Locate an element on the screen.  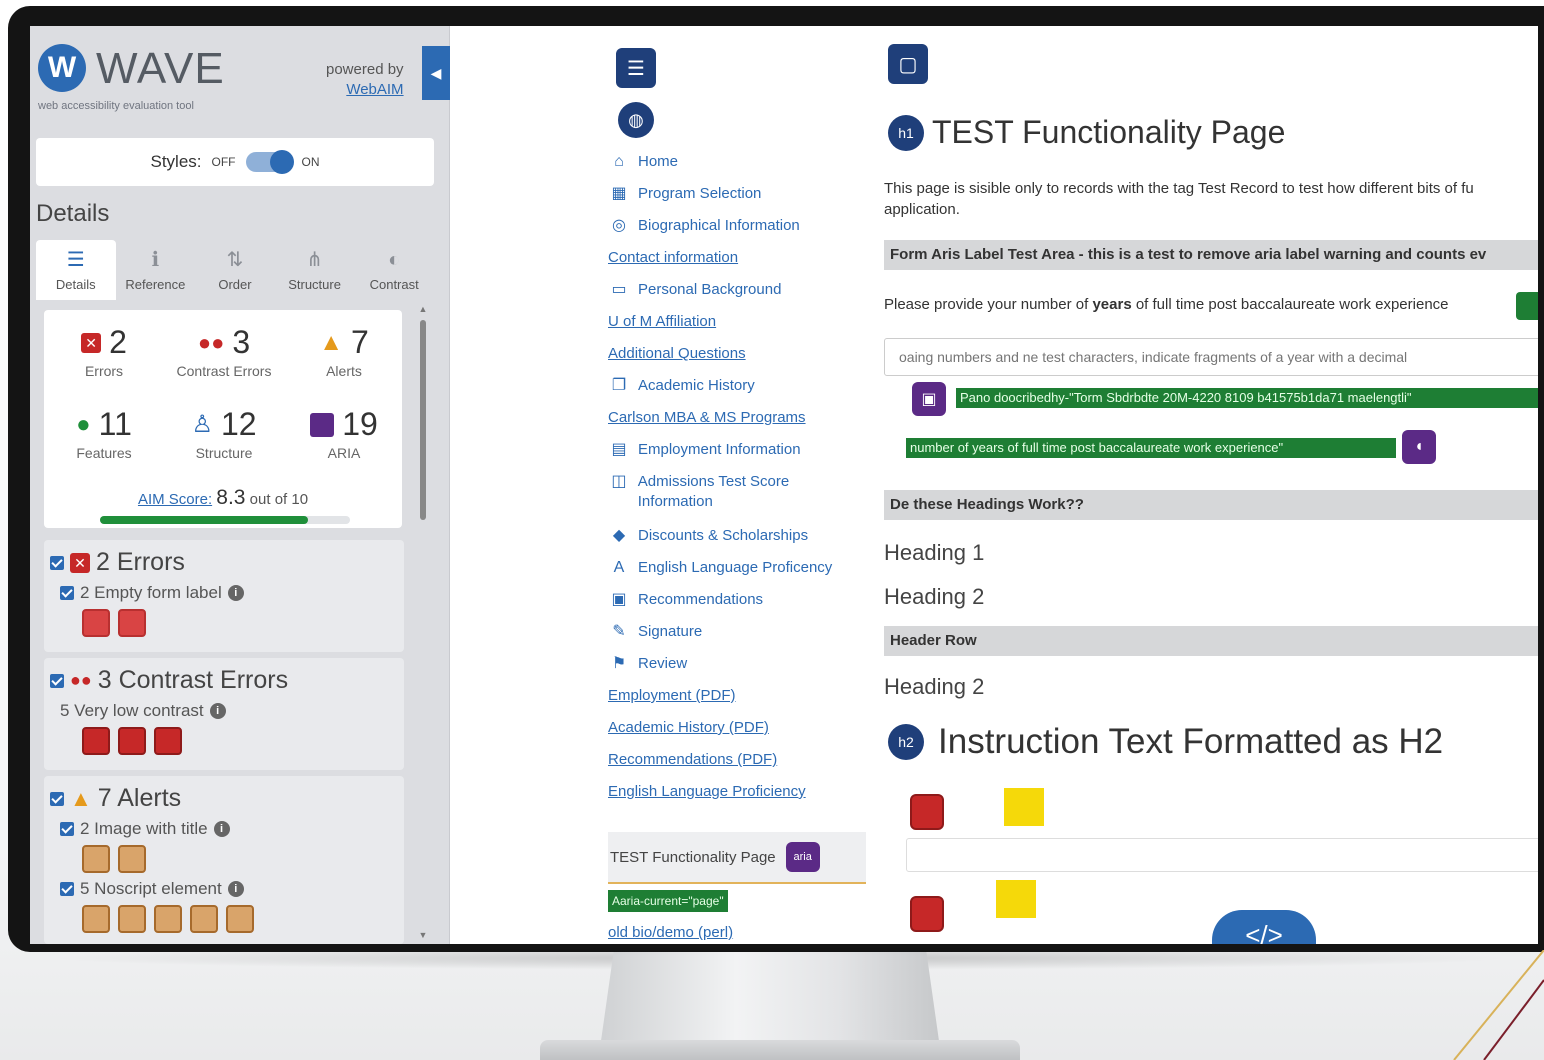
current-page-label: TEST Functionality Page is located at coordinates (693, 857).